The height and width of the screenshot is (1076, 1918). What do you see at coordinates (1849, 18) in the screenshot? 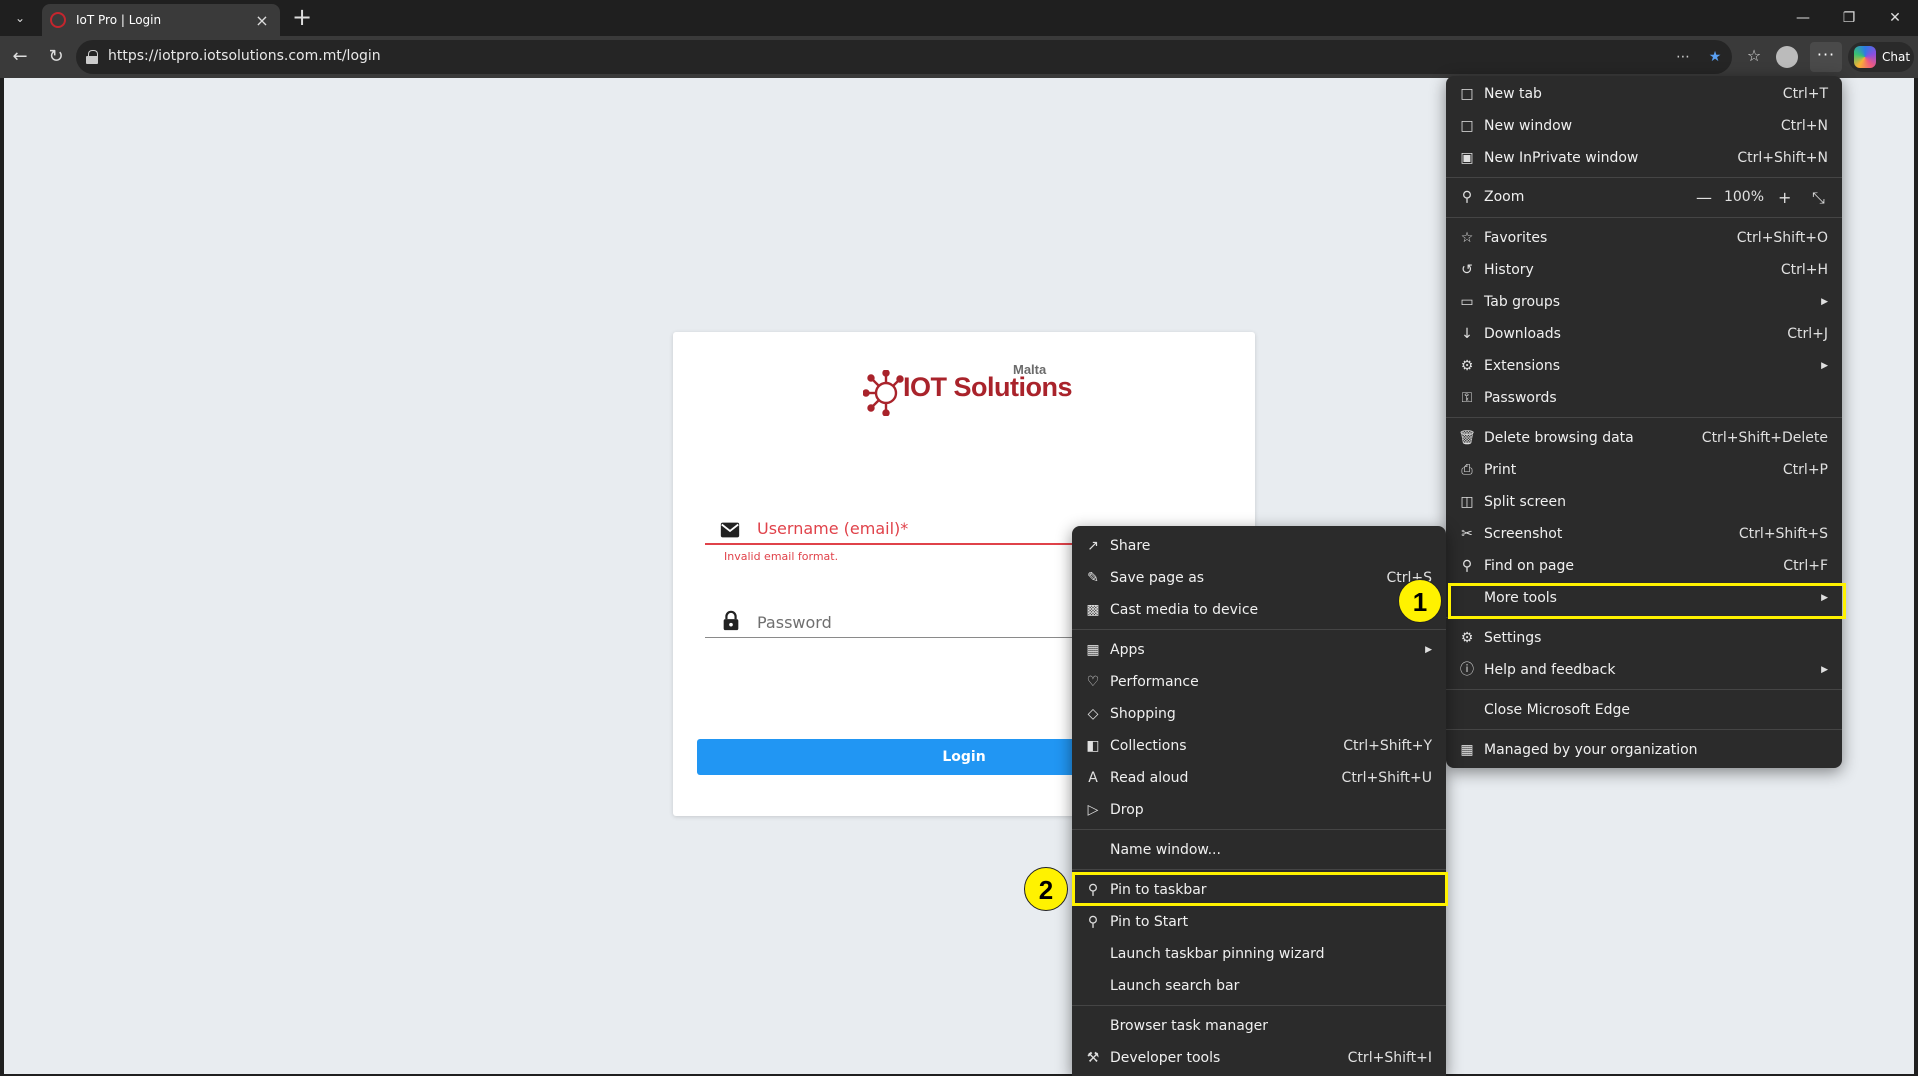
I see `restore-icon: ❐` at bounding box center [1849, 18].